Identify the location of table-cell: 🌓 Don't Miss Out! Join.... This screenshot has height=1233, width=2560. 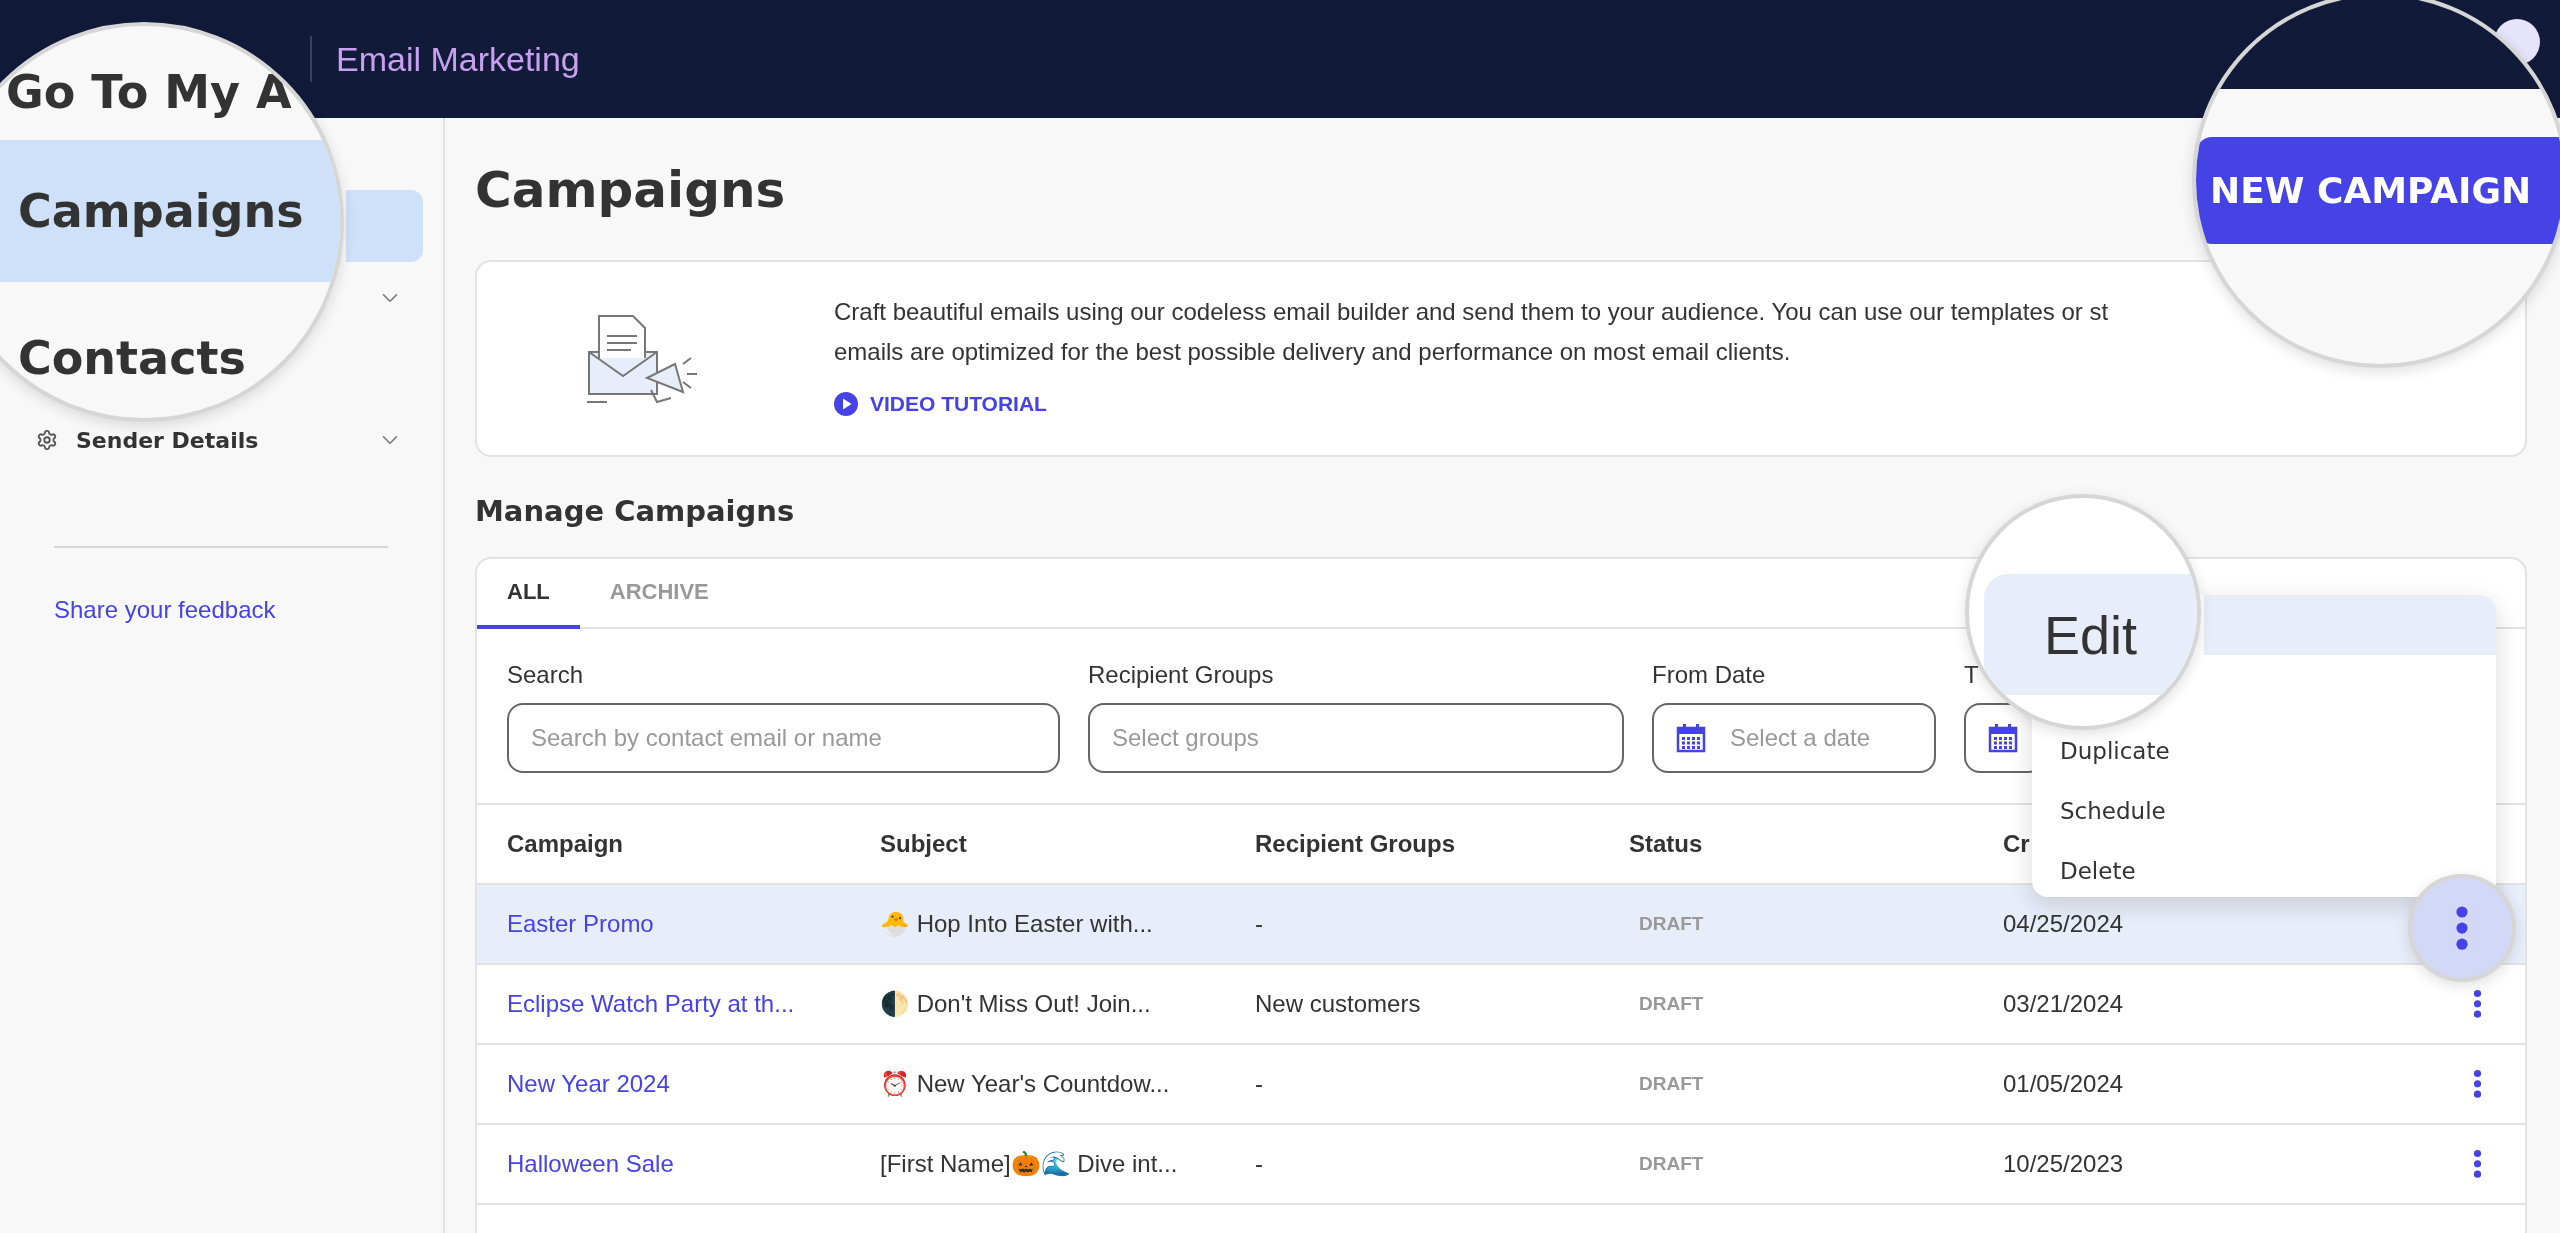
(1015, 1004).